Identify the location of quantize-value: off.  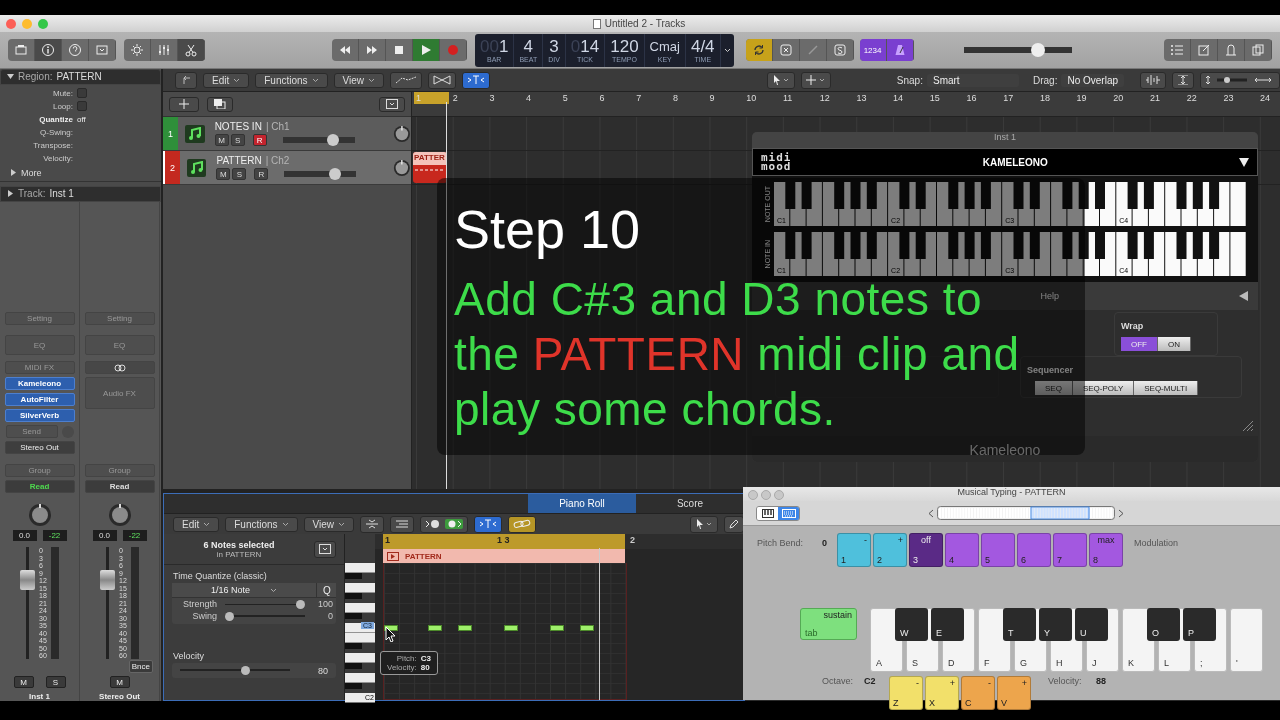
(81, 119).